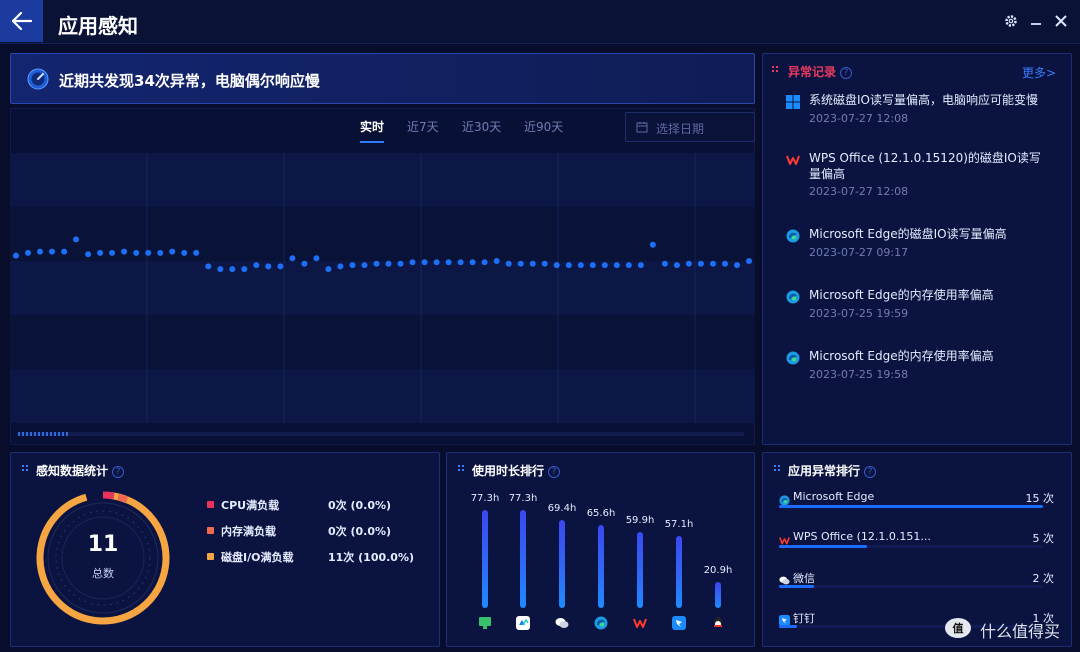 The height and width of the screenshot is (652, 1080). Describe the element at coordinates (1011, 21) in the screenshot. I see `settings-button` at that location.